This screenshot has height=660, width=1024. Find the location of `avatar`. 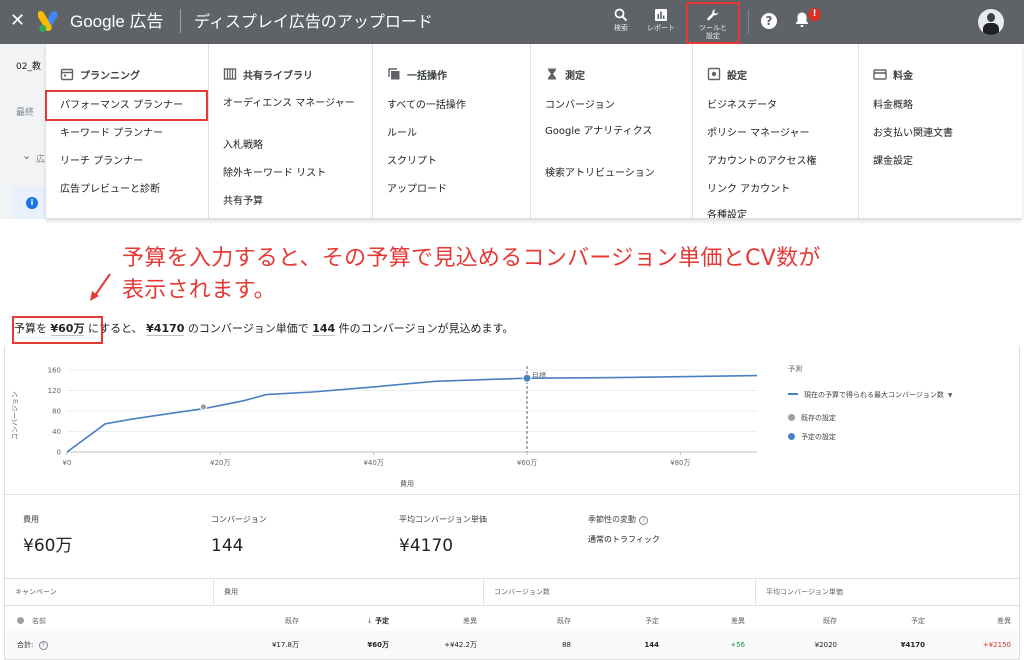

avatar is located at coordinates (991, 22).